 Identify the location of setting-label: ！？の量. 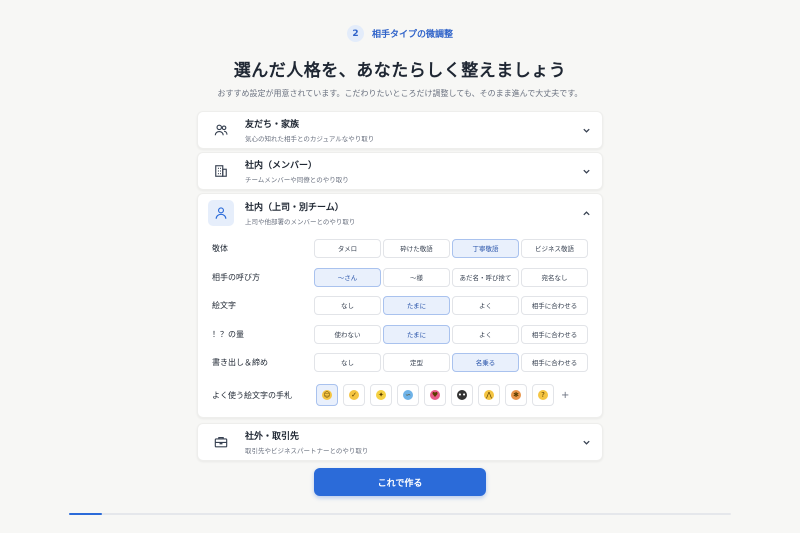
(228, 334).